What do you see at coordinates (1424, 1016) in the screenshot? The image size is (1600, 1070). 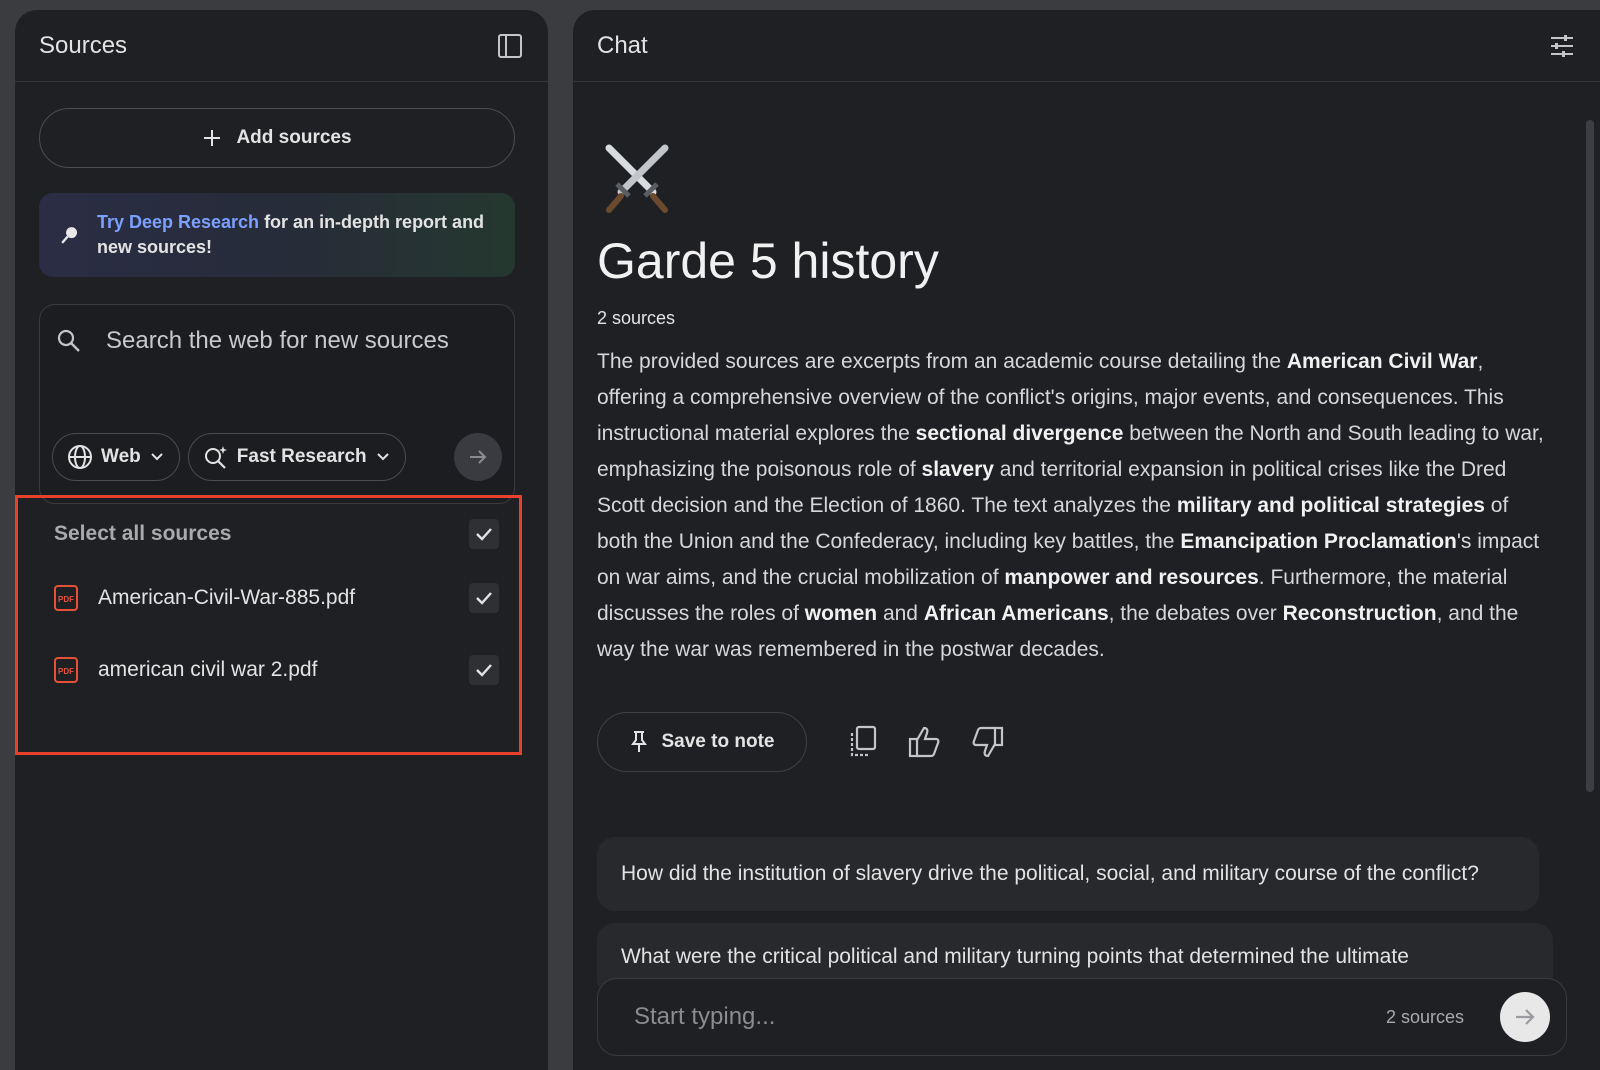 I see `composer-source-count: 2 sources` at bounding box center [1424, 1016].